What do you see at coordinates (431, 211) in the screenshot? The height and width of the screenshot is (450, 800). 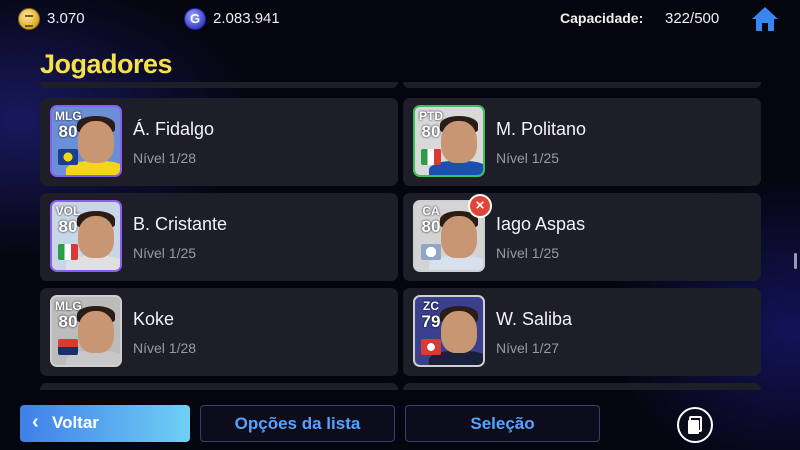 I see `position-label: CA` at bounding box center [431, 211].